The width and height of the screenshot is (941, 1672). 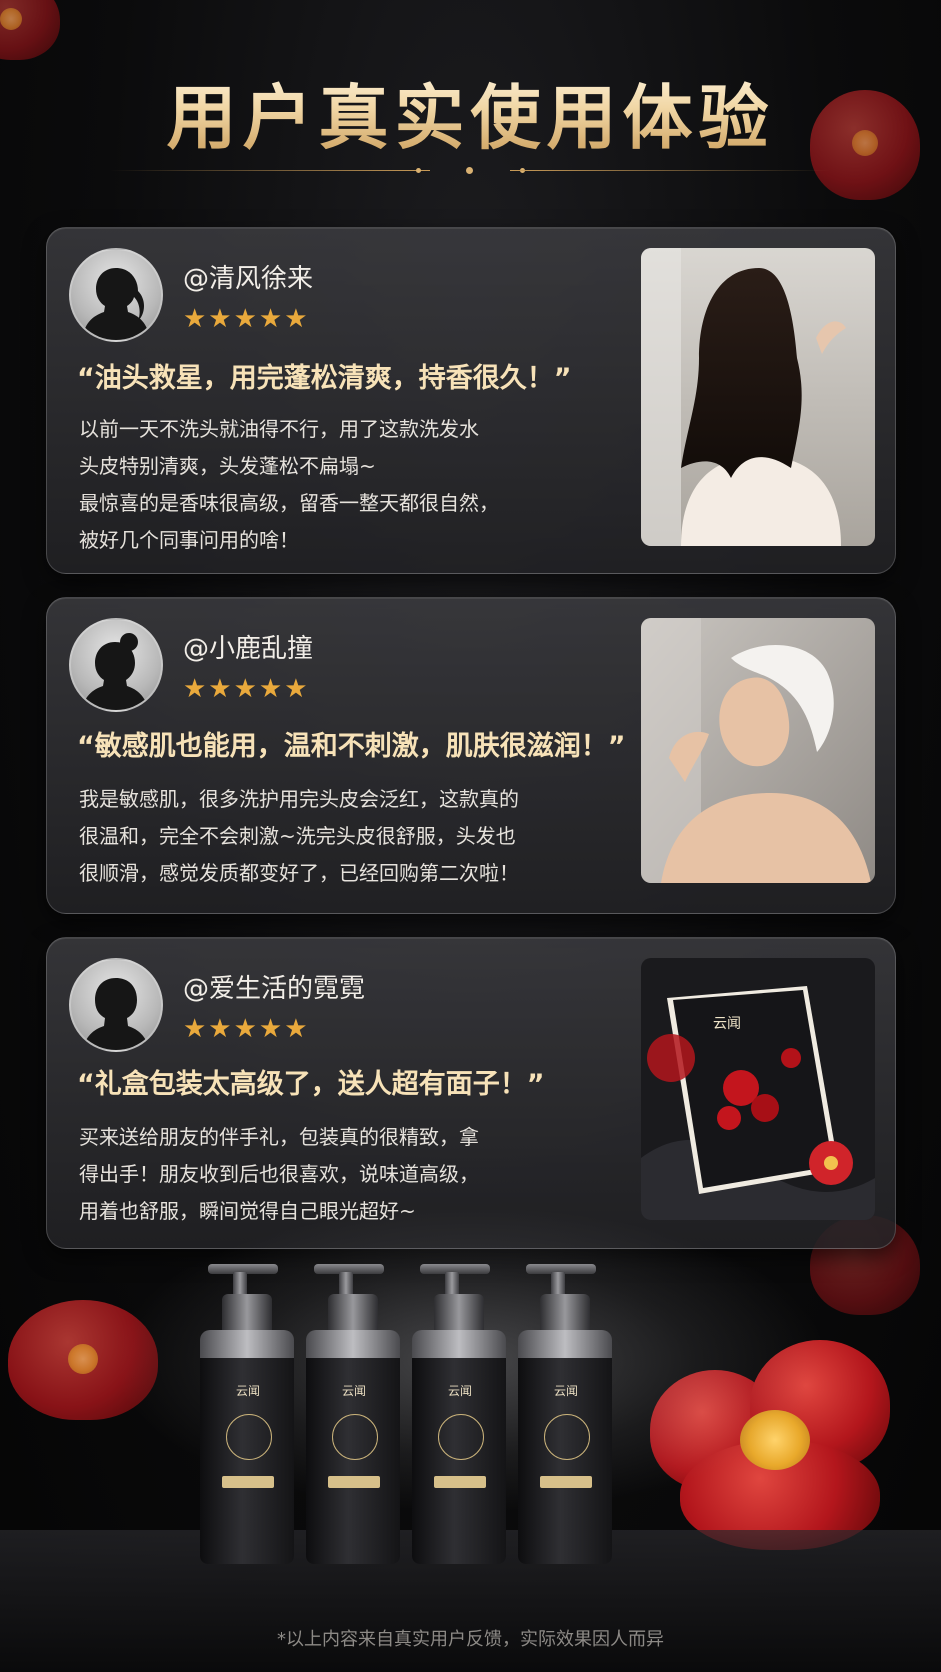 I want to click on product-bottles: 云闻 云闻 云闻 云闻, so click(x=430, y=1414).